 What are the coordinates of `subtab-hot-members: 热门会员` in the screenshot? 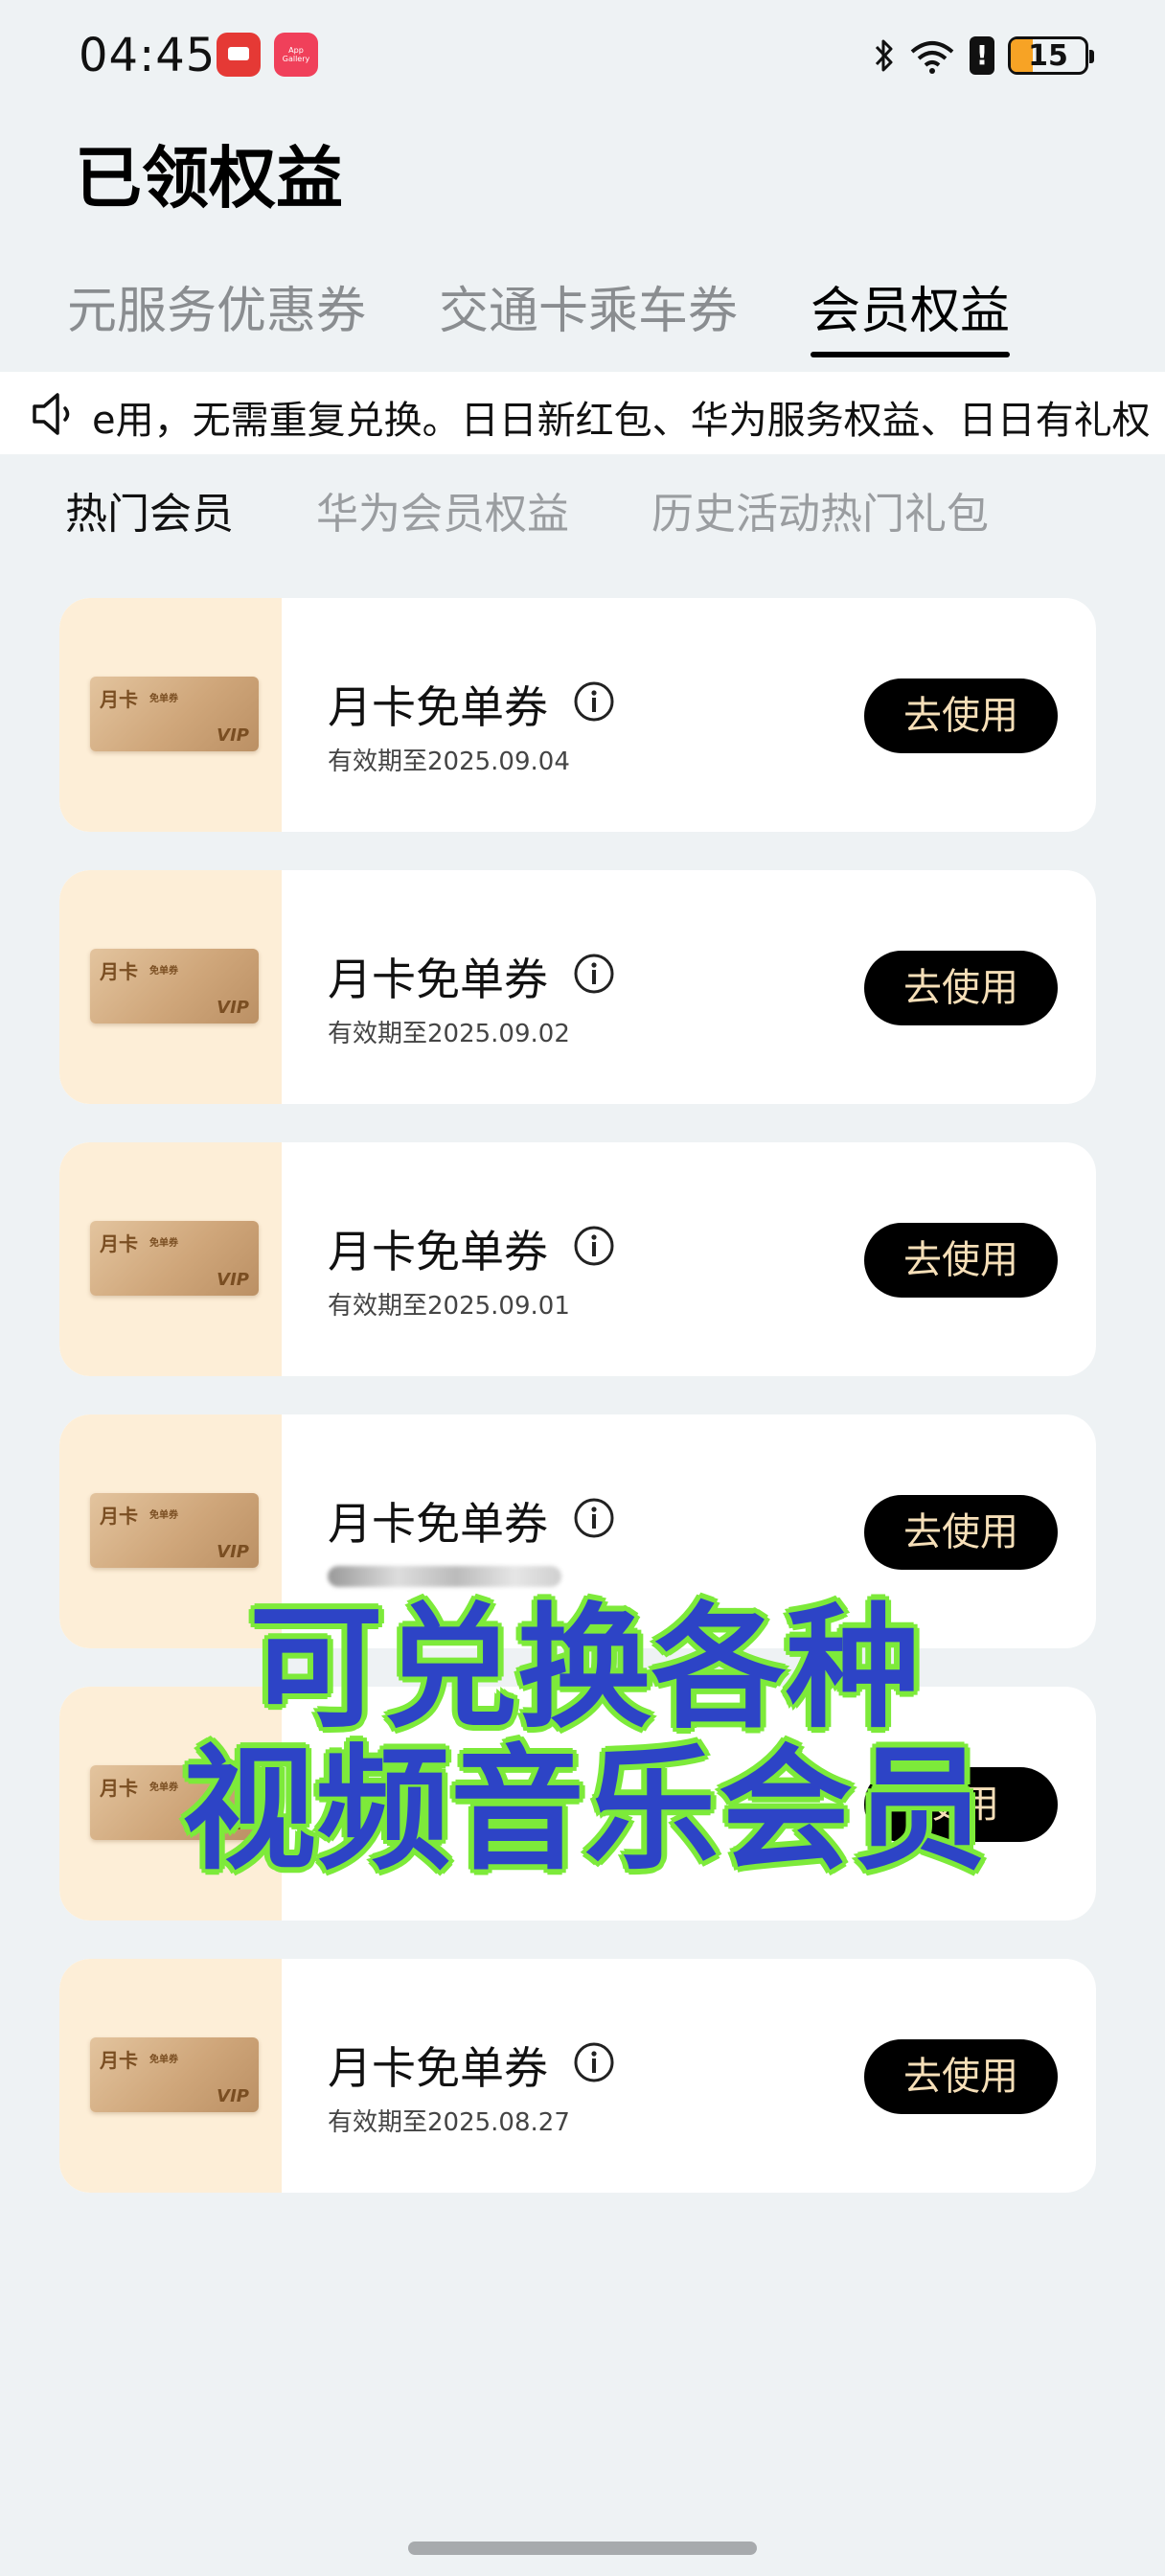 It's located at (149, 510).